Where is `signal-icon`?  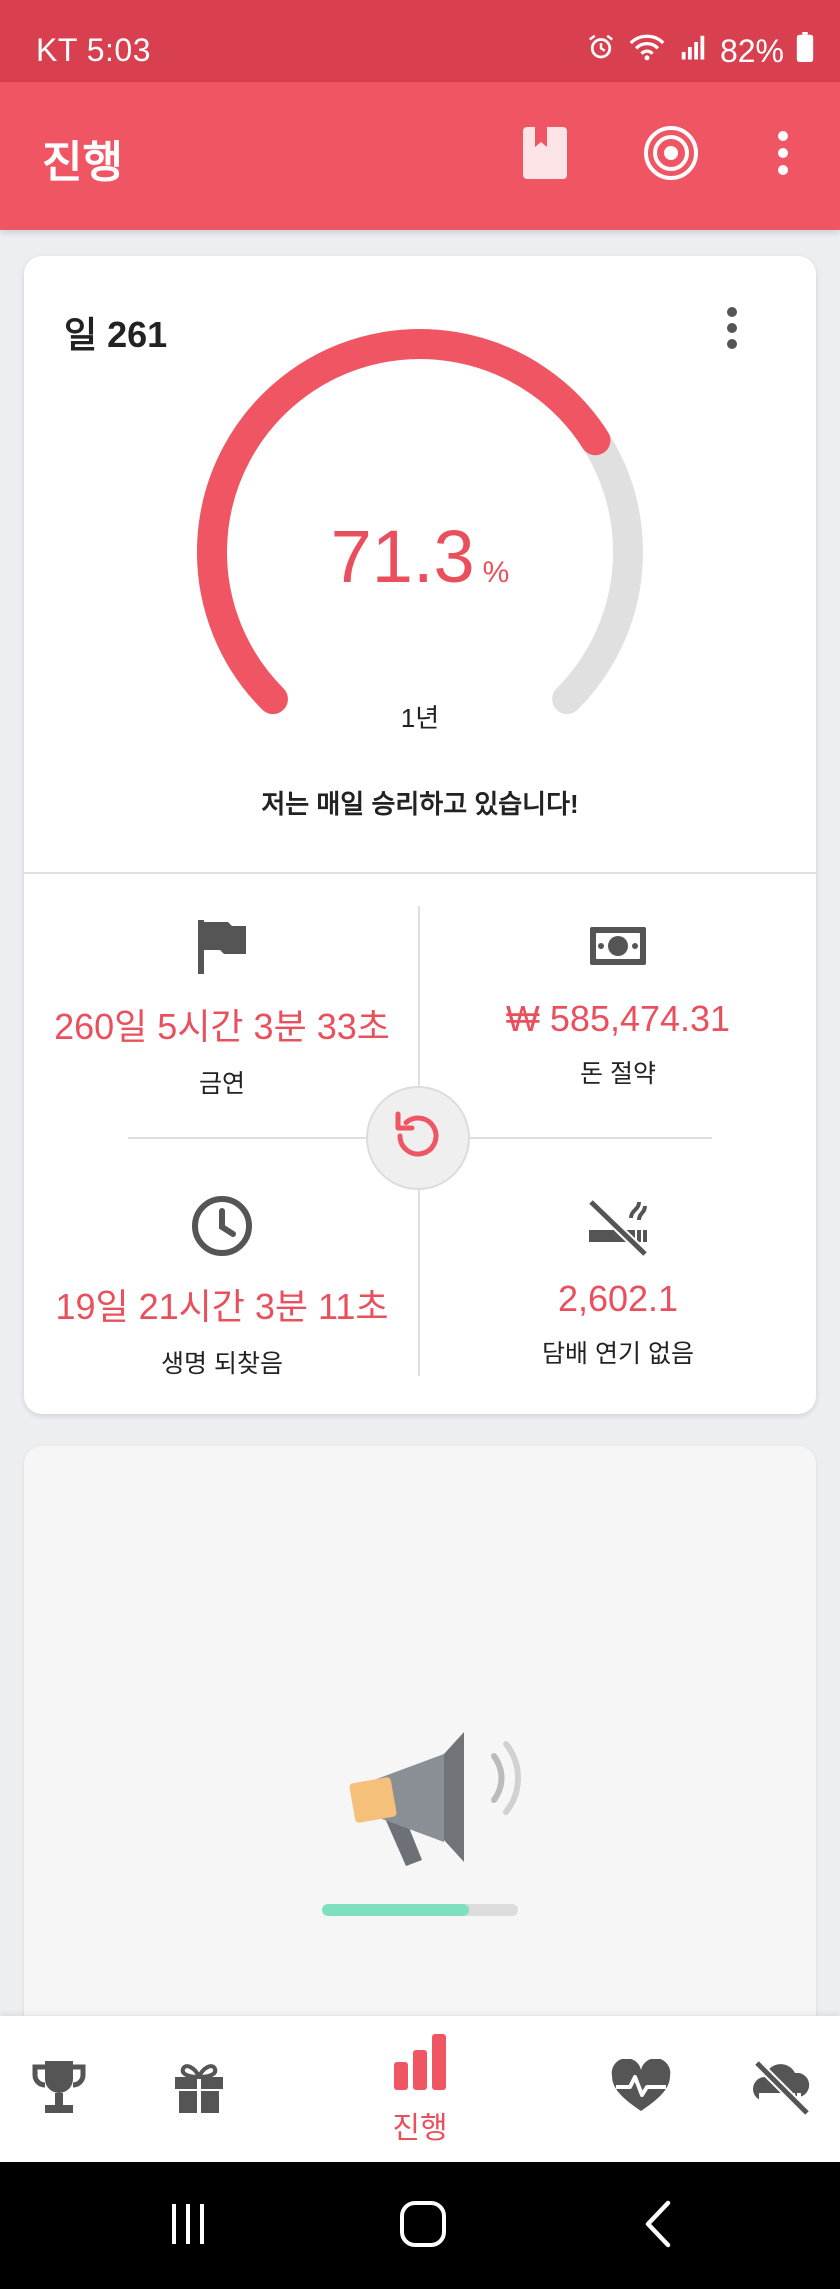
signal-icon is located at coordinates (693, 51).